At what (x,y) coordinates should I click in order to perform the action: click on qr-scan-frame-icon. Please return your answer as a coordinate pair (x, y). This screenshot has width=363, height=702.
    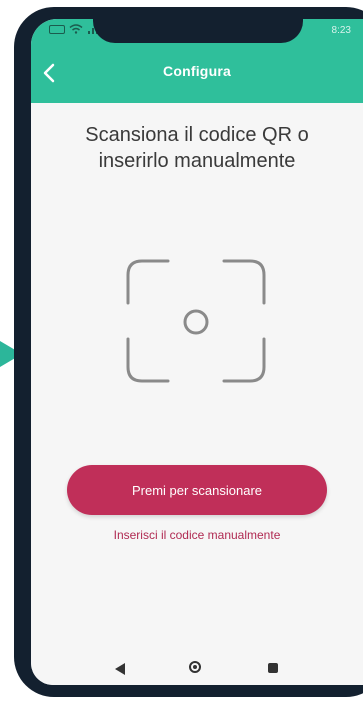
    Looking at the image, I should click on (196, 321).